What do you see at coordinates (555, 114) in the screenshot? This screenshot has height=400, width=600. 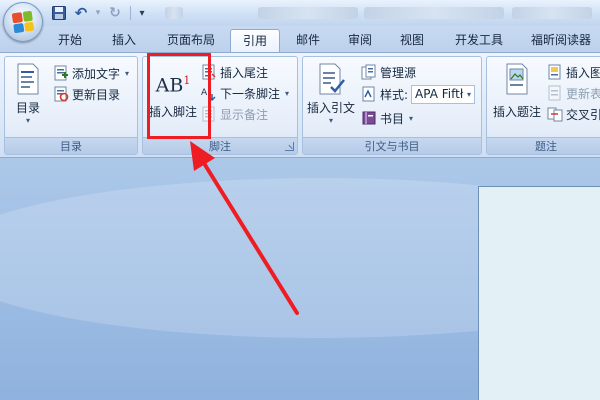 I see `cross-reference-icon` at bounding box center [555, 114].